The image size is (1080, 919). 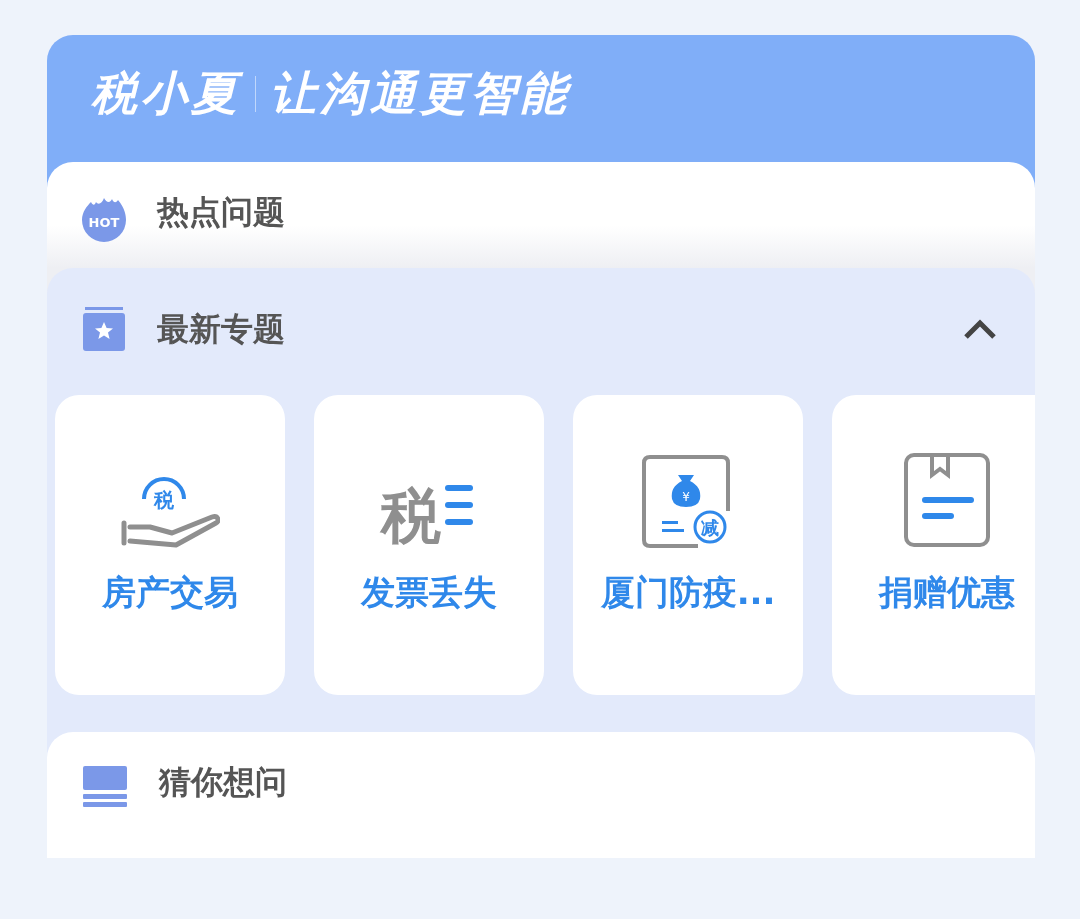 I want to click on collapse-chevron-icon, so click(x=980, y=329).